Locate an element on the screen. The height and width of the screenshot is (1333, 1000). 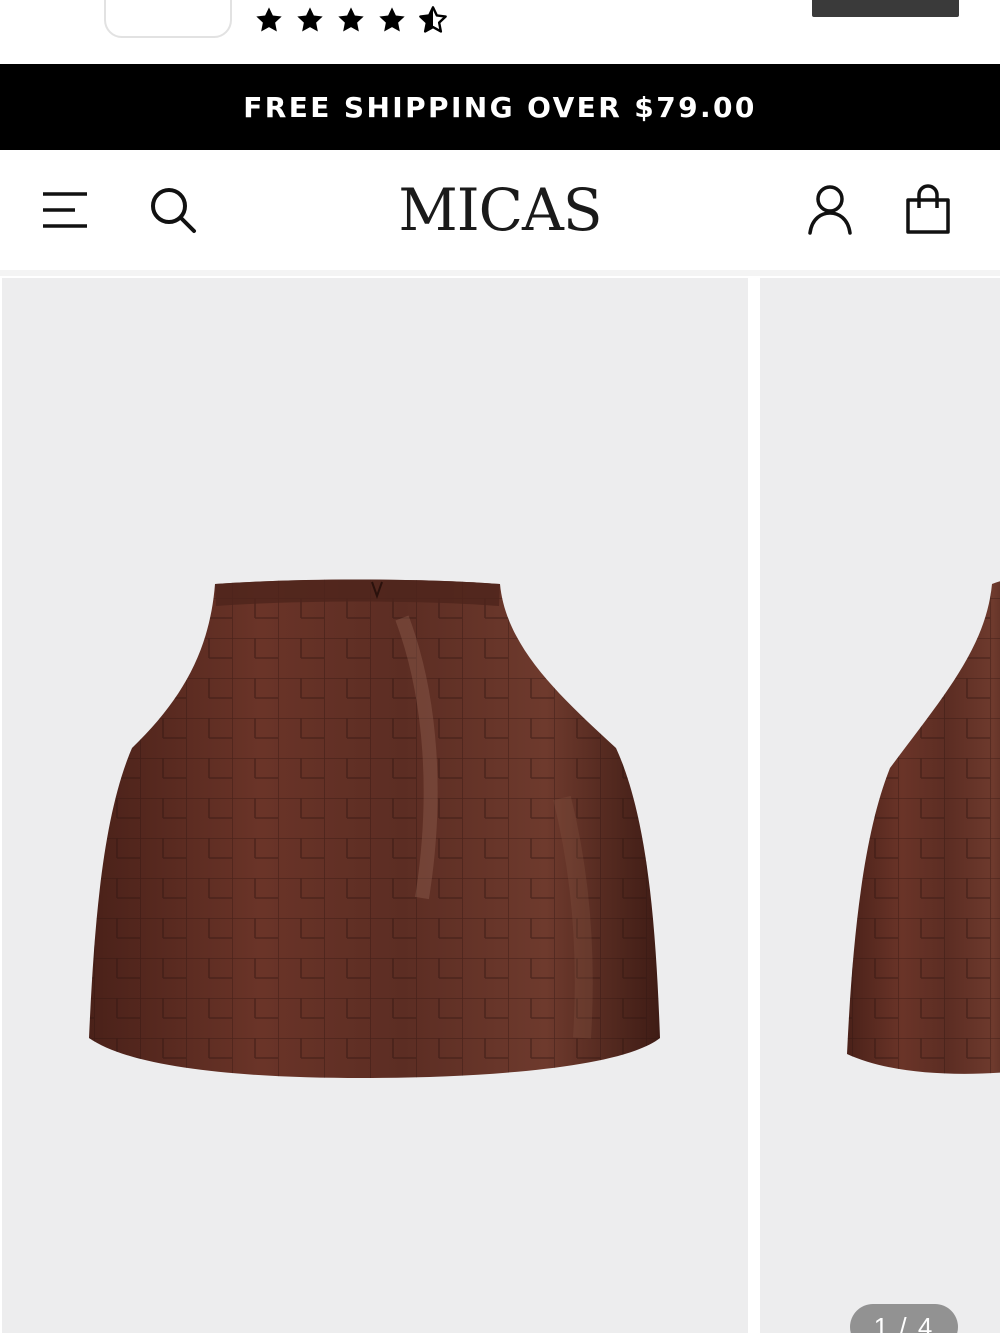
star-half-icon is located at coordinates (433, 20).